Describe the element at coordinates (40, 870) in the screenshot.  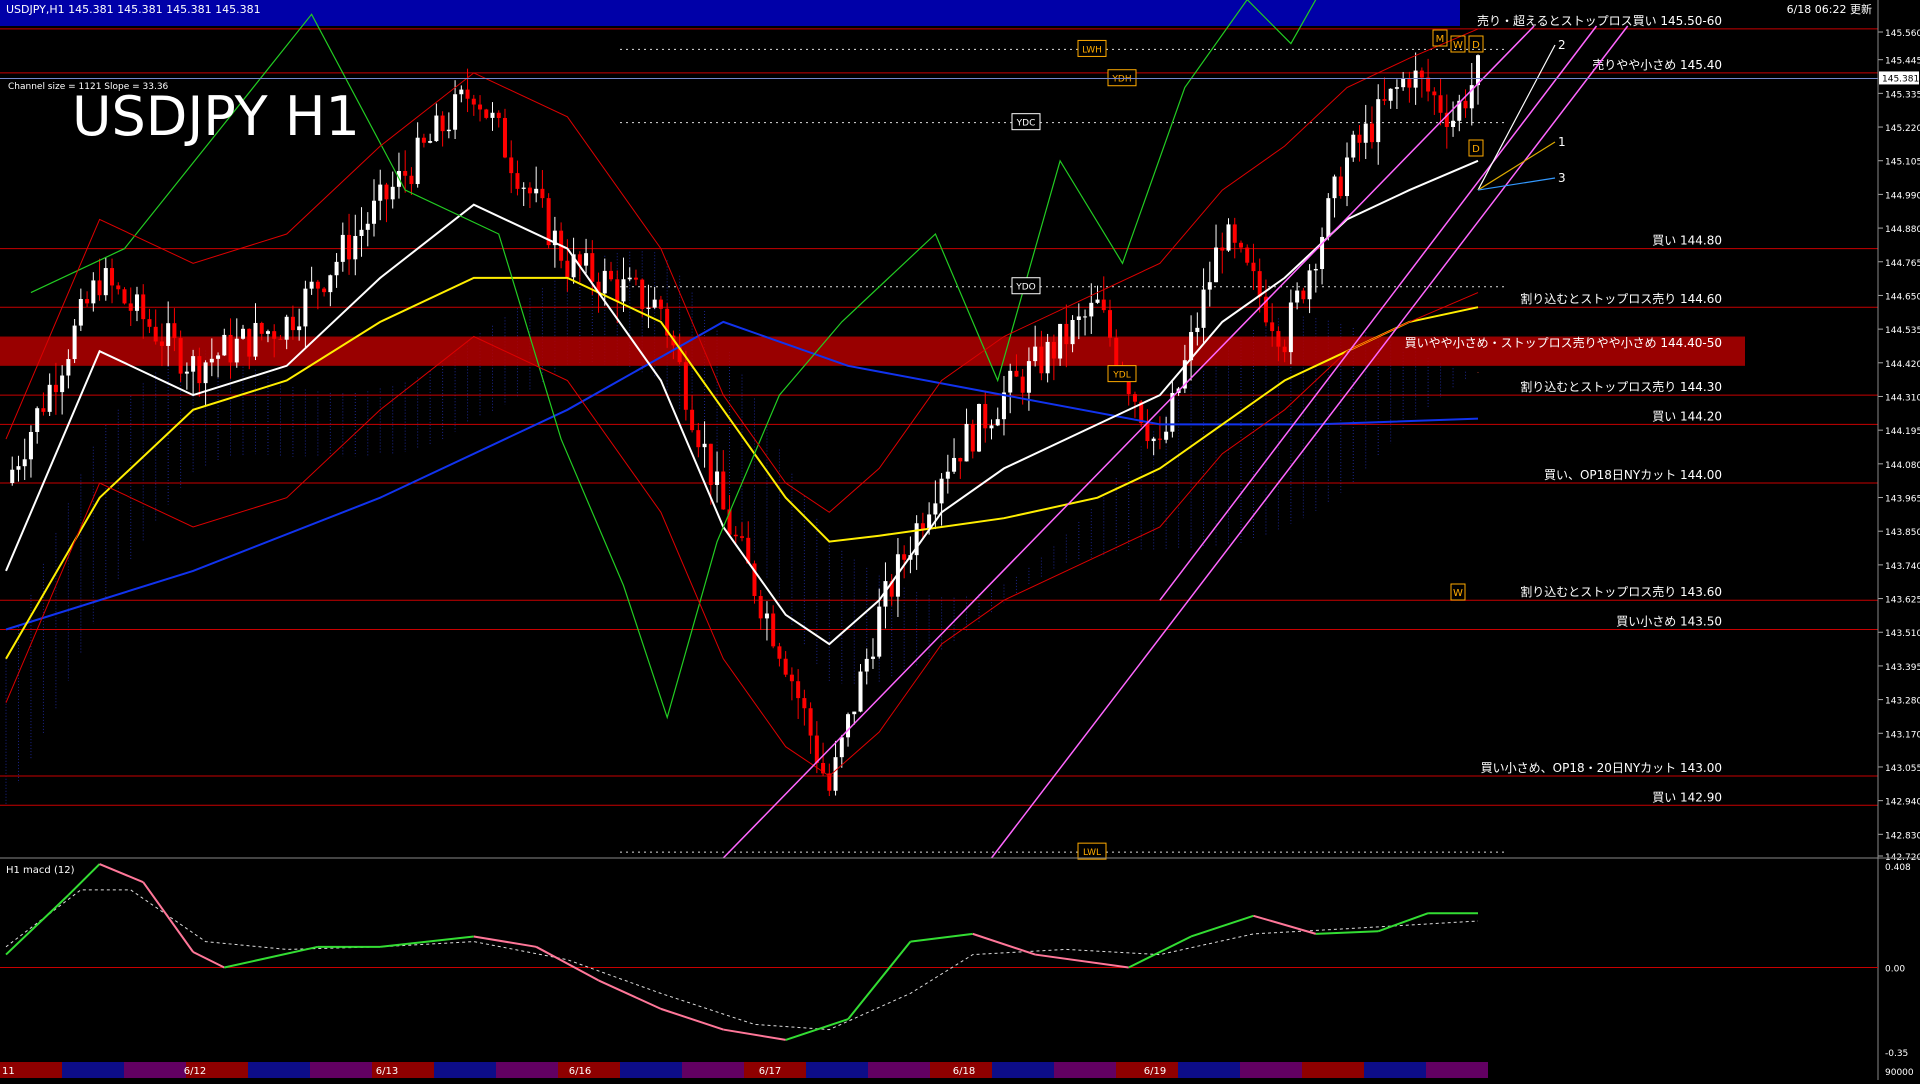
I see `macd-label: H1 macd (12)` at that location.